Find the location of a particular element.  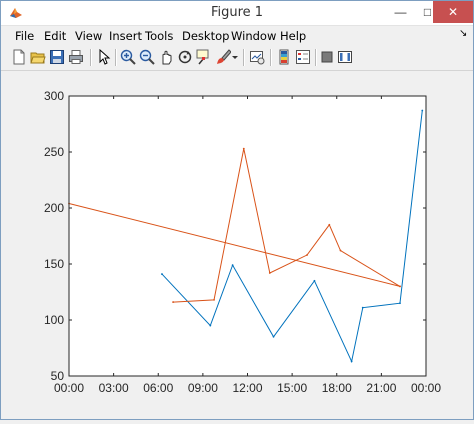

link-plot-icon is located at coordinates (257, 57).